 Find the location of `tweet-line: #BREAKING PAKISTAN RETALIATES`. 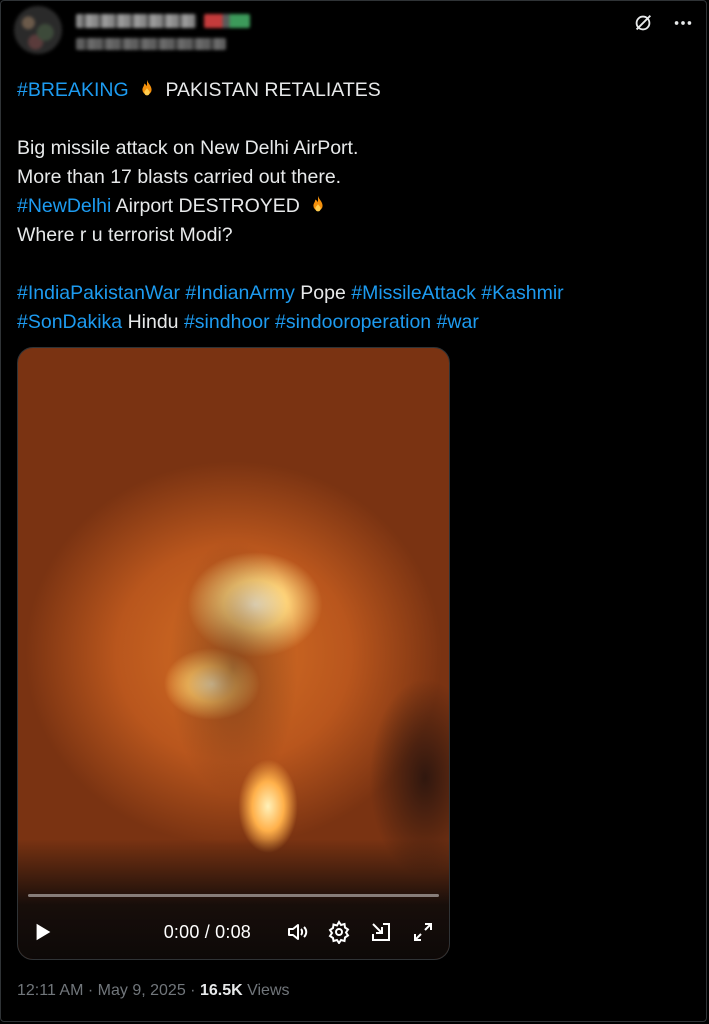

tweet-line: #BREAKING PAKISTAN RETALIATES is located at coordinates (352, 90).